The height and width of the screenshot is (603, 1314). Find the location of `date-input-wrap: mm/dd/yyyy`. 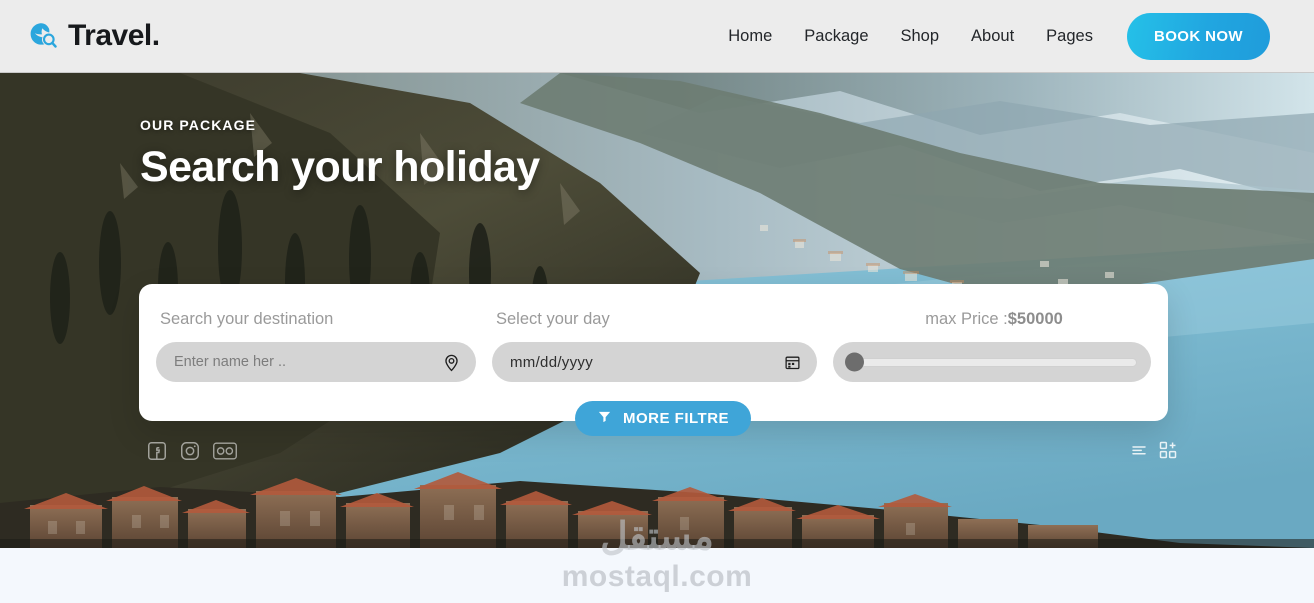

date-input-wrap: mm/dd/yyyy is located at coordinates (654, 362).